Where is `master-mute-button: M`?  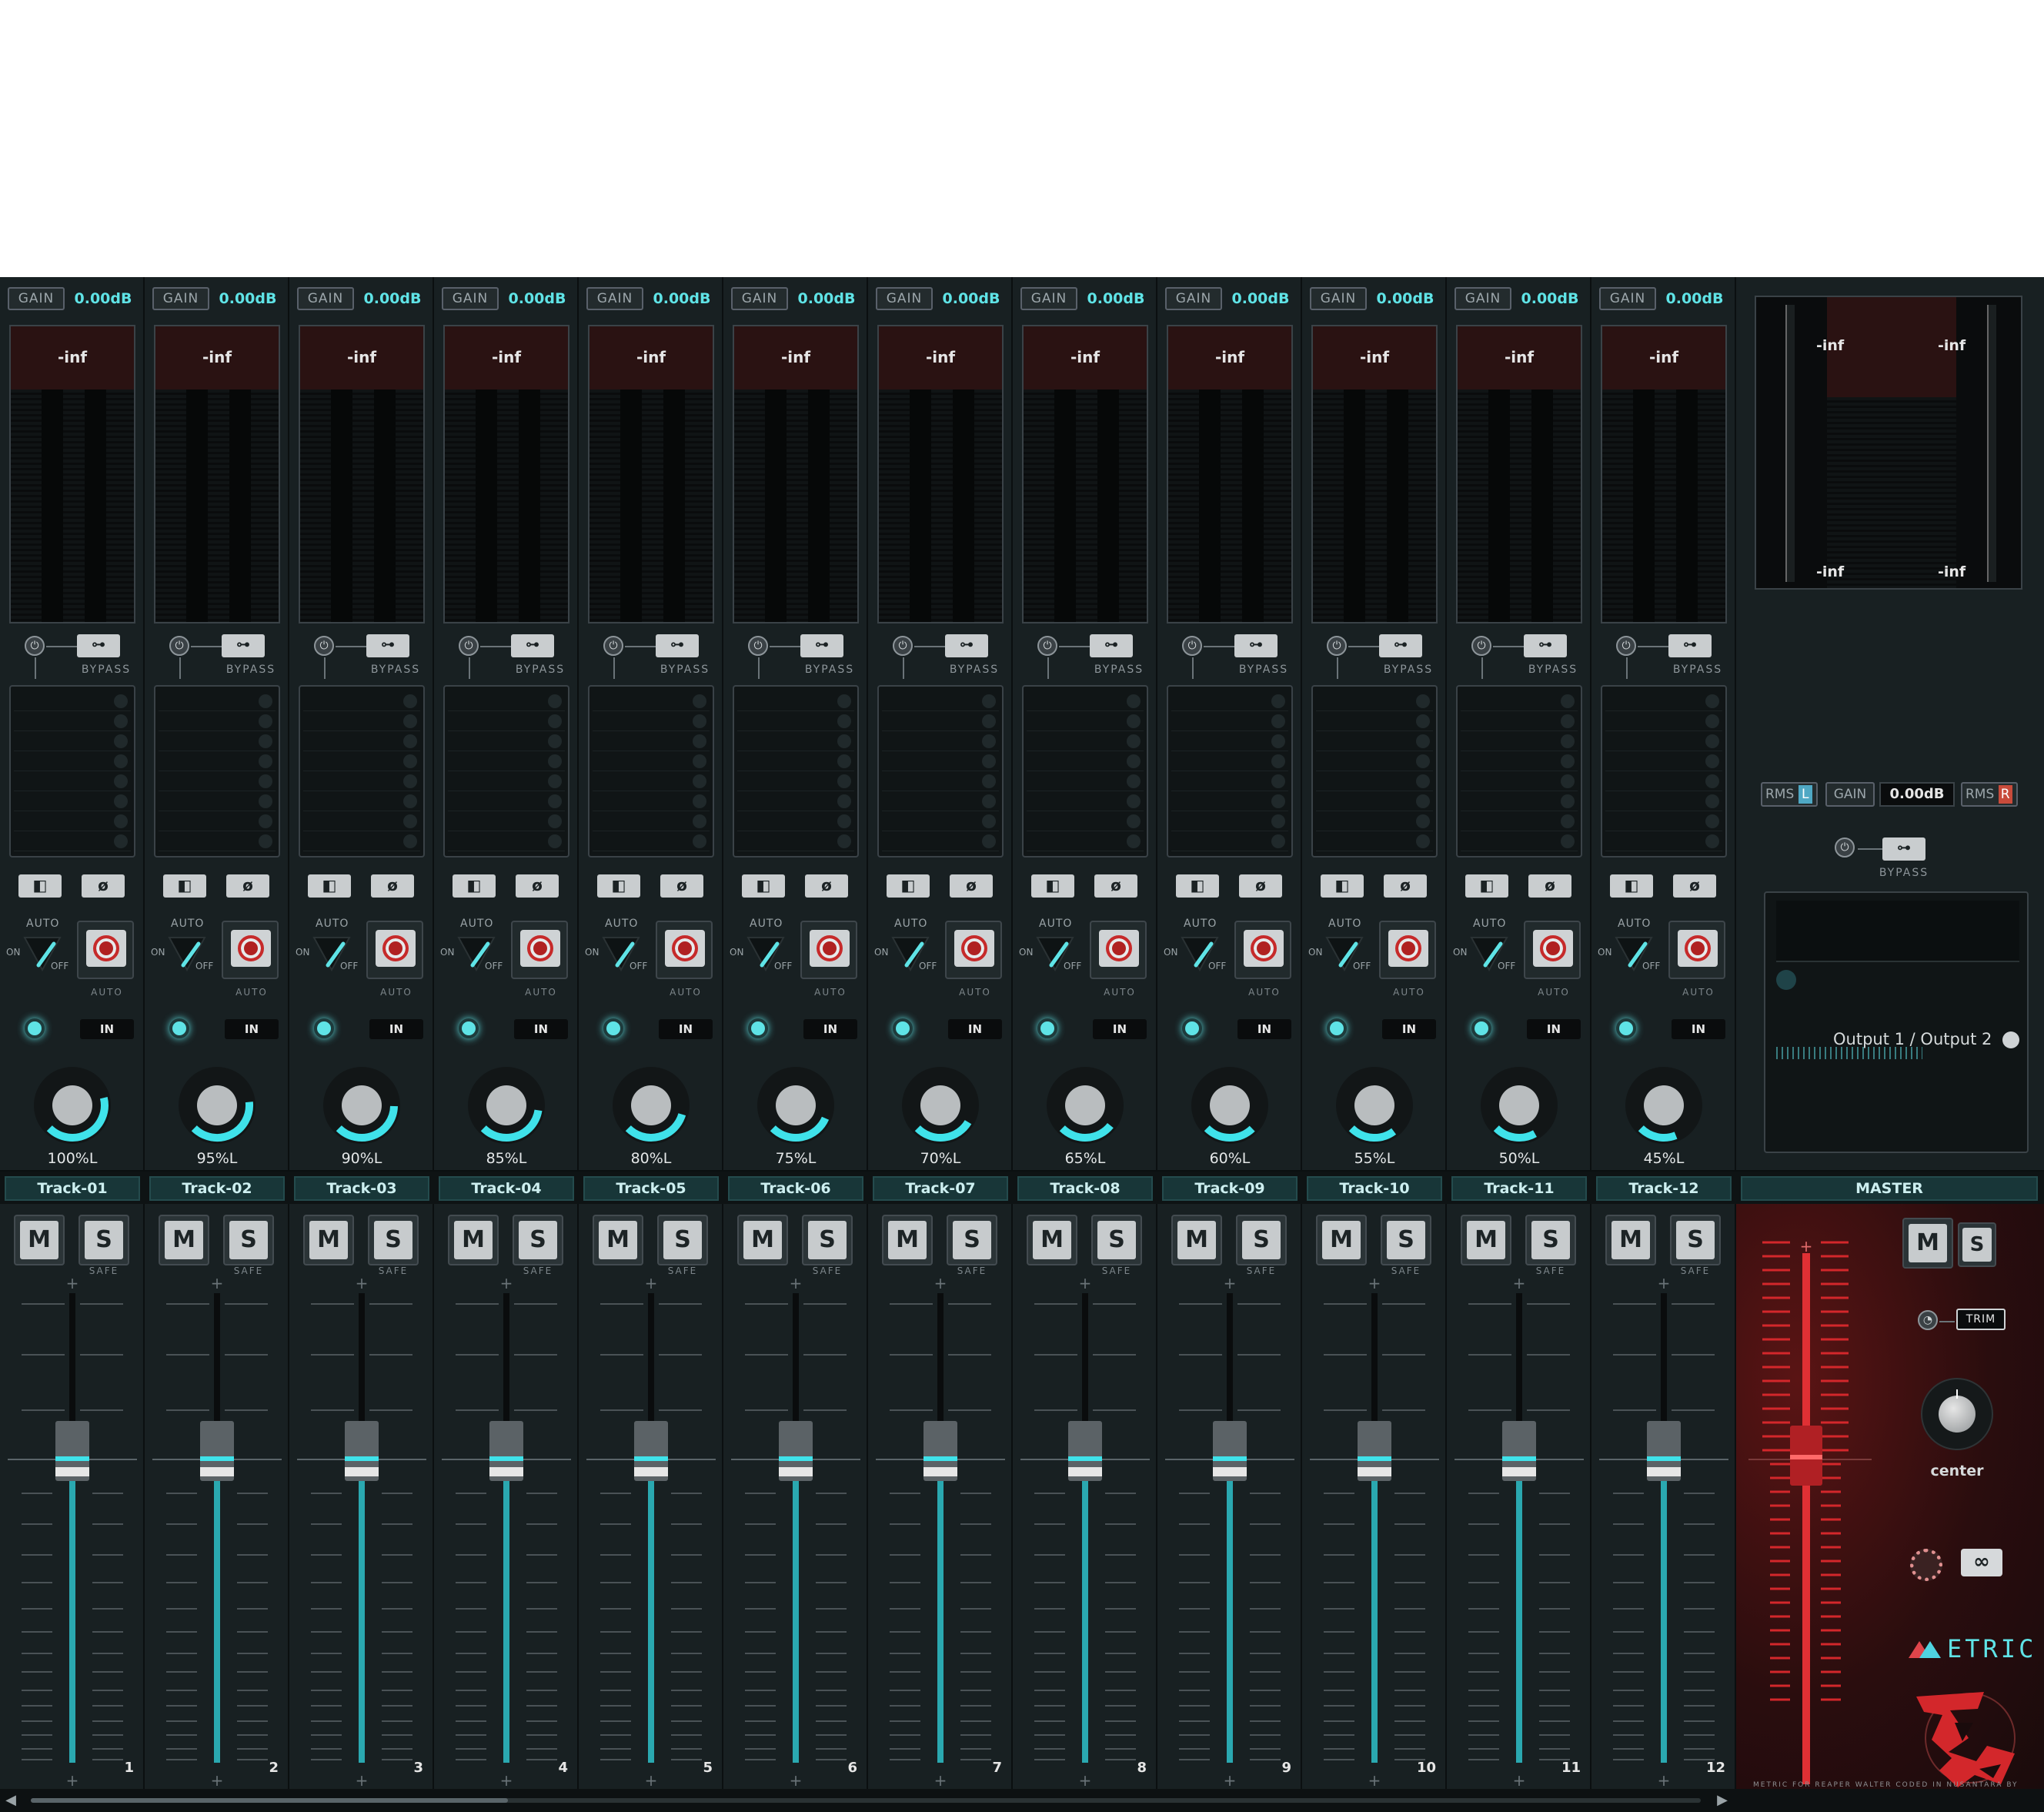 master-mute-button: M is located at coordinates (1927, 1243).